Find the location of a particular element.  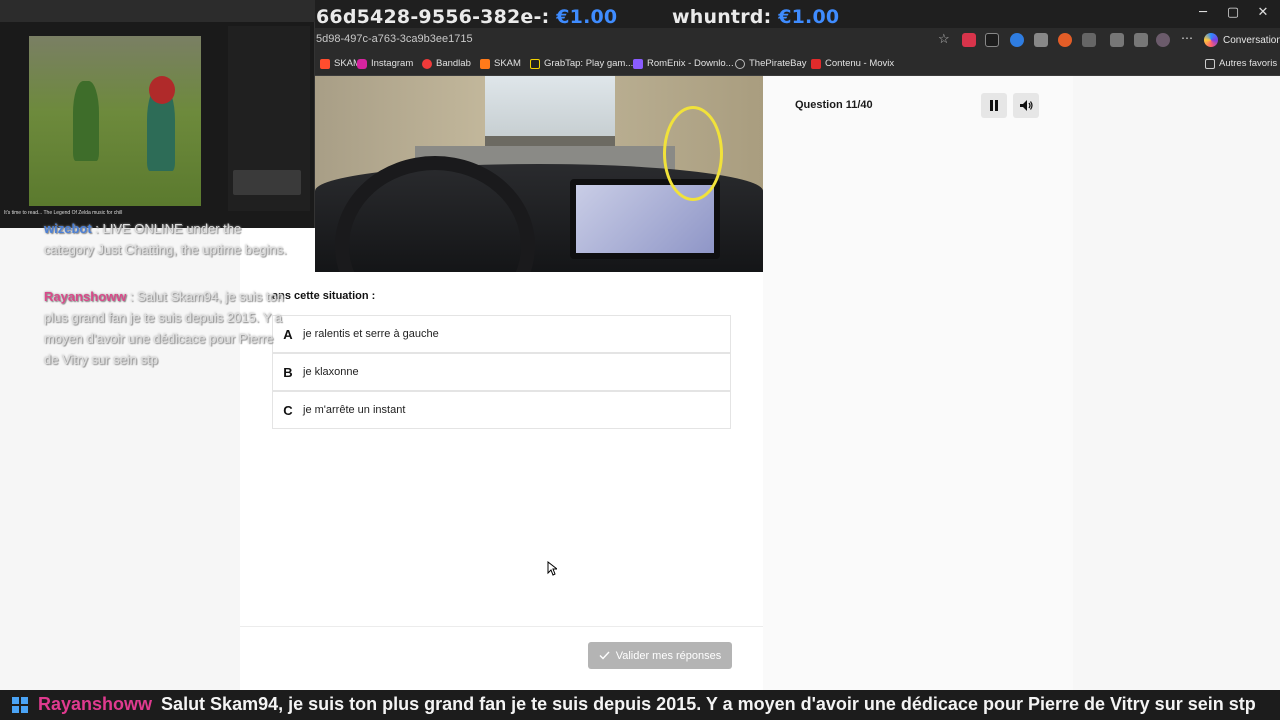

bookmark-item: Bandlab is located at coordinates (446, 63).